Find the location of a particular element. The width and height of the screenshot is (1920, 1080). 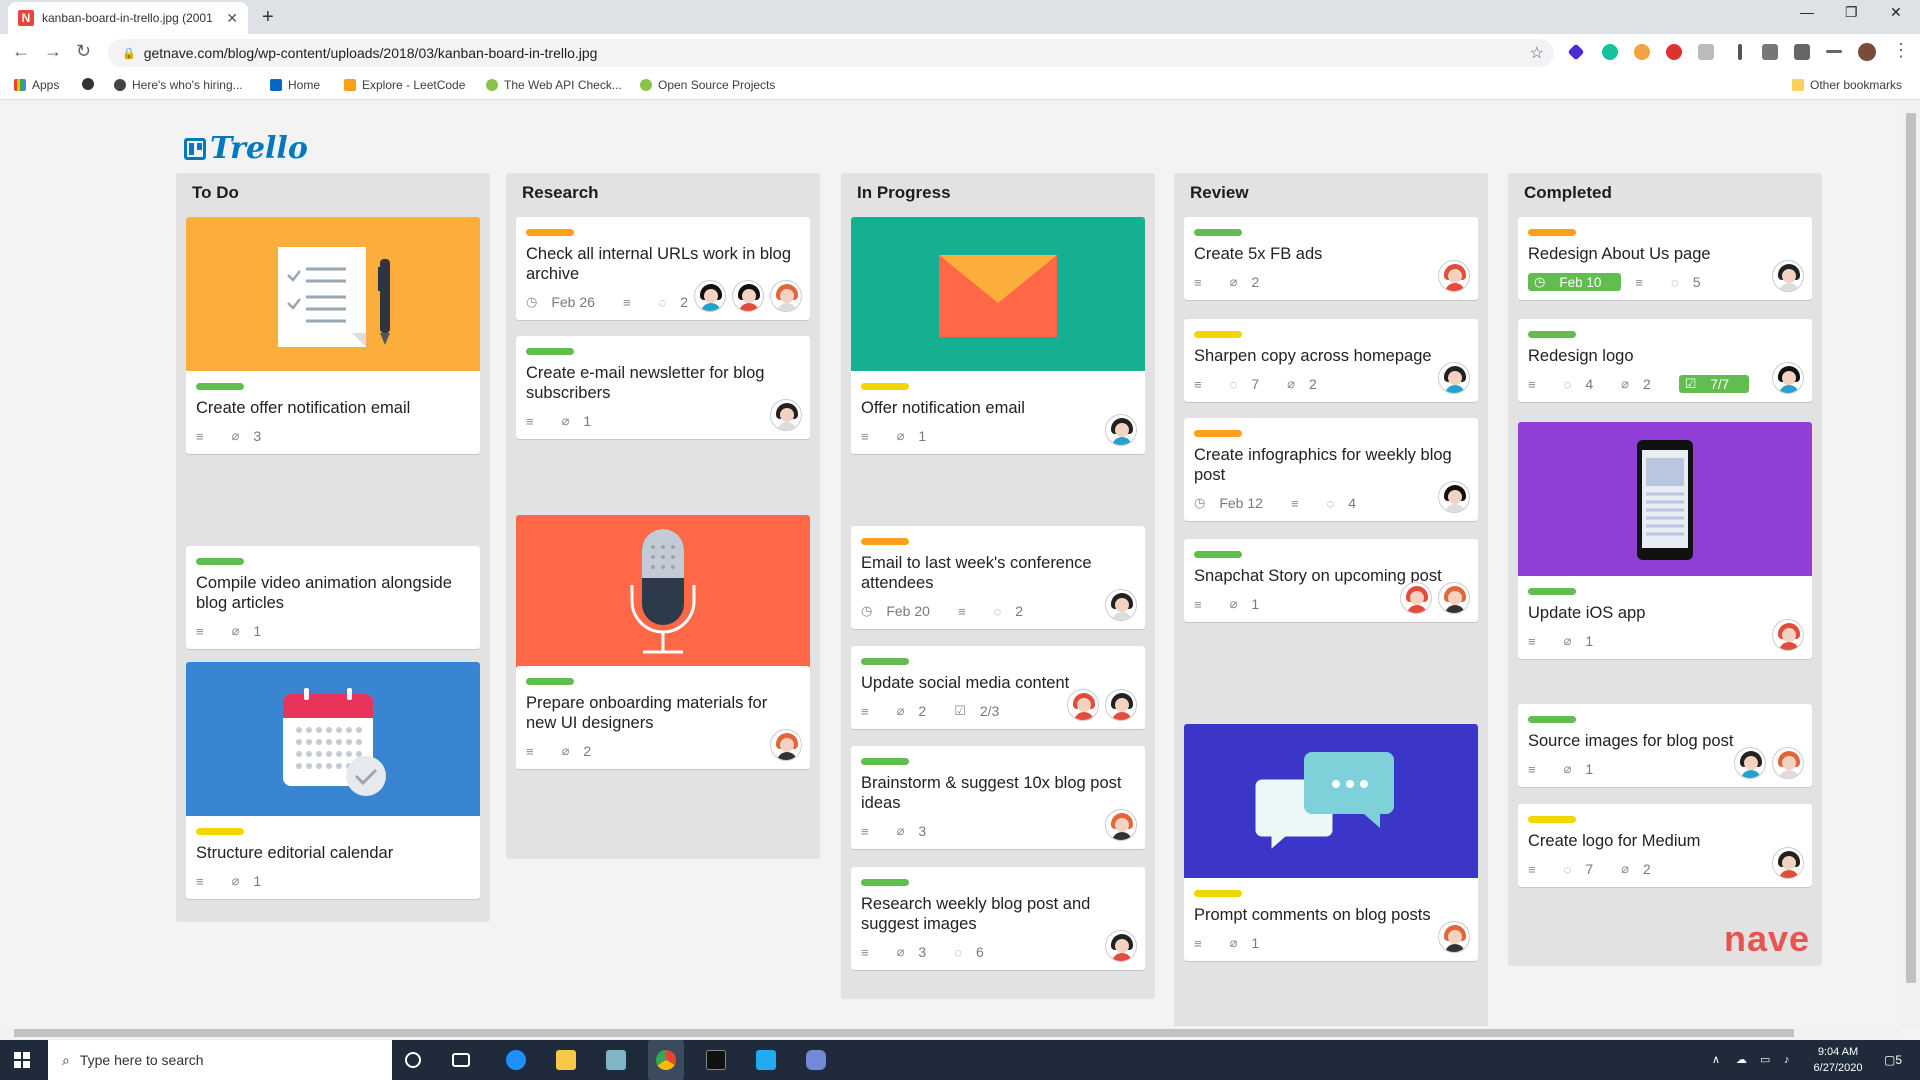

list-title: Research is located at coordinates (663, 191).